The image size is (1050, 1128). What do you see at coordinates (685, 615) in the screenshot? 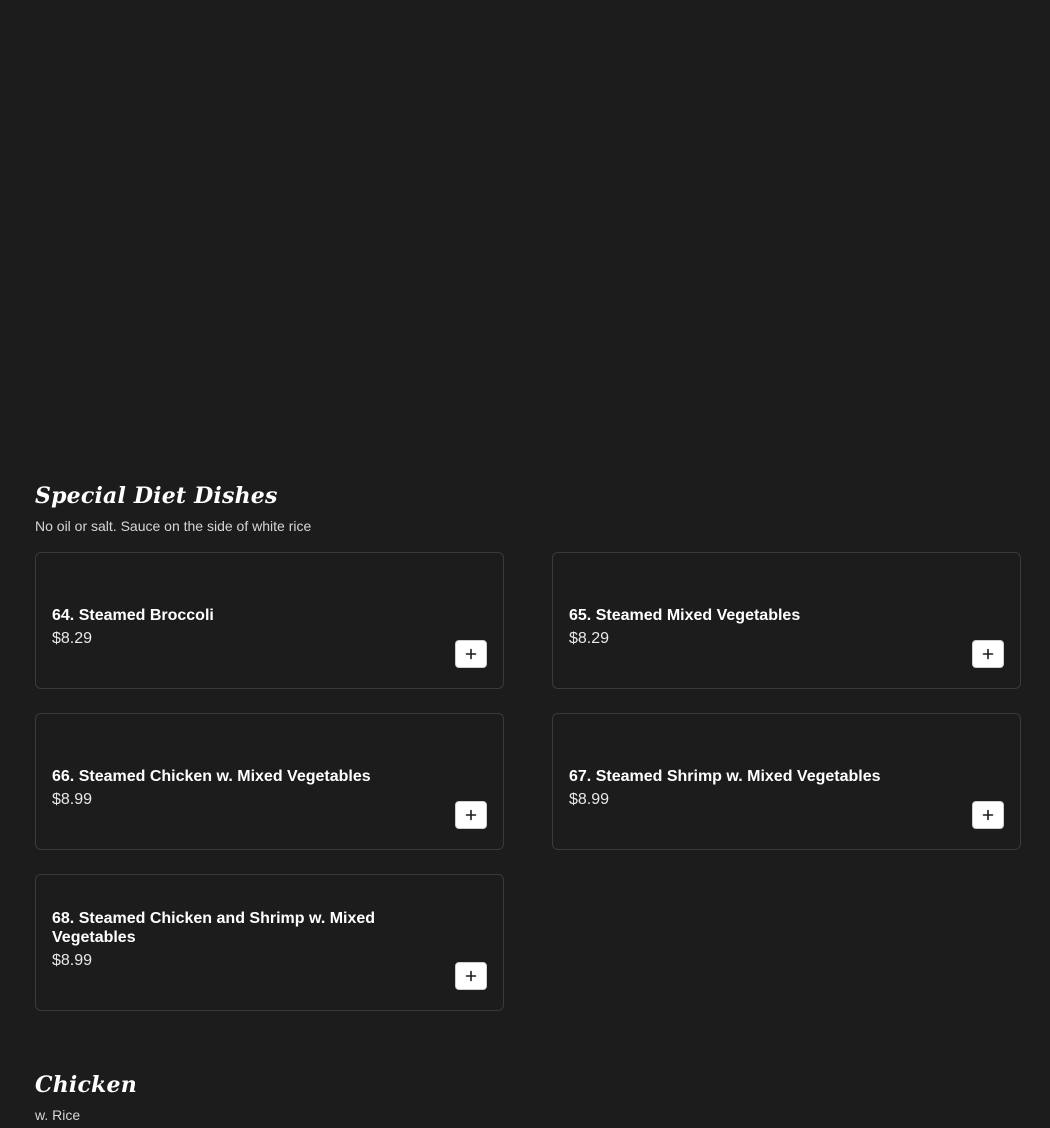
I see `menu-item-name: 65. Steamed Mixed Vegetables` at bounding box center [685, 615].